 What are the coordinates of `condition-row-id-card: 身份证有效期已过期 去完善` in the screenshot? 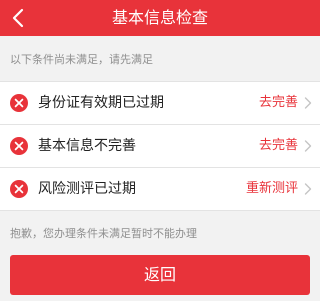 It's located at (160, 103).